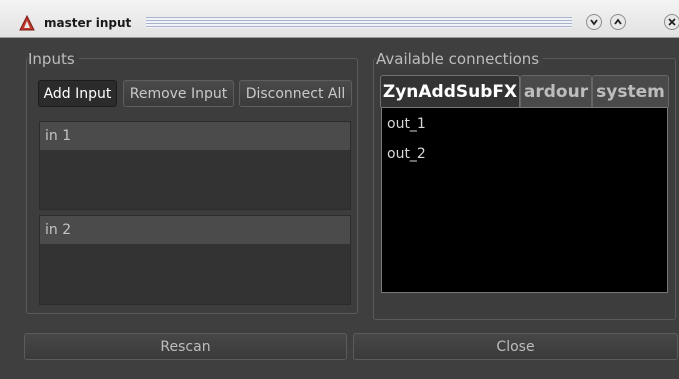 The image size is (679, 379). Describe the element at coordinates (88, 23) in the screenshot. I see `window-title: master input` at that location.